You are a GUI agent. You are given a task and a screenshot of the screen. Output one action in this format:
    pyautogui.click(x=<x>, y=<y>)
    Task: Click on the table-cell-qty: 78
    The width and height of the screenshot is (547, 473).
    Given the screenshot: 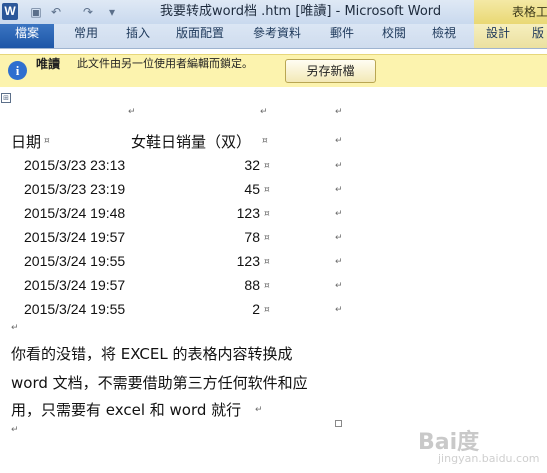 What is the action you would take?
    pyautogui.click(x=252, y=237)
    